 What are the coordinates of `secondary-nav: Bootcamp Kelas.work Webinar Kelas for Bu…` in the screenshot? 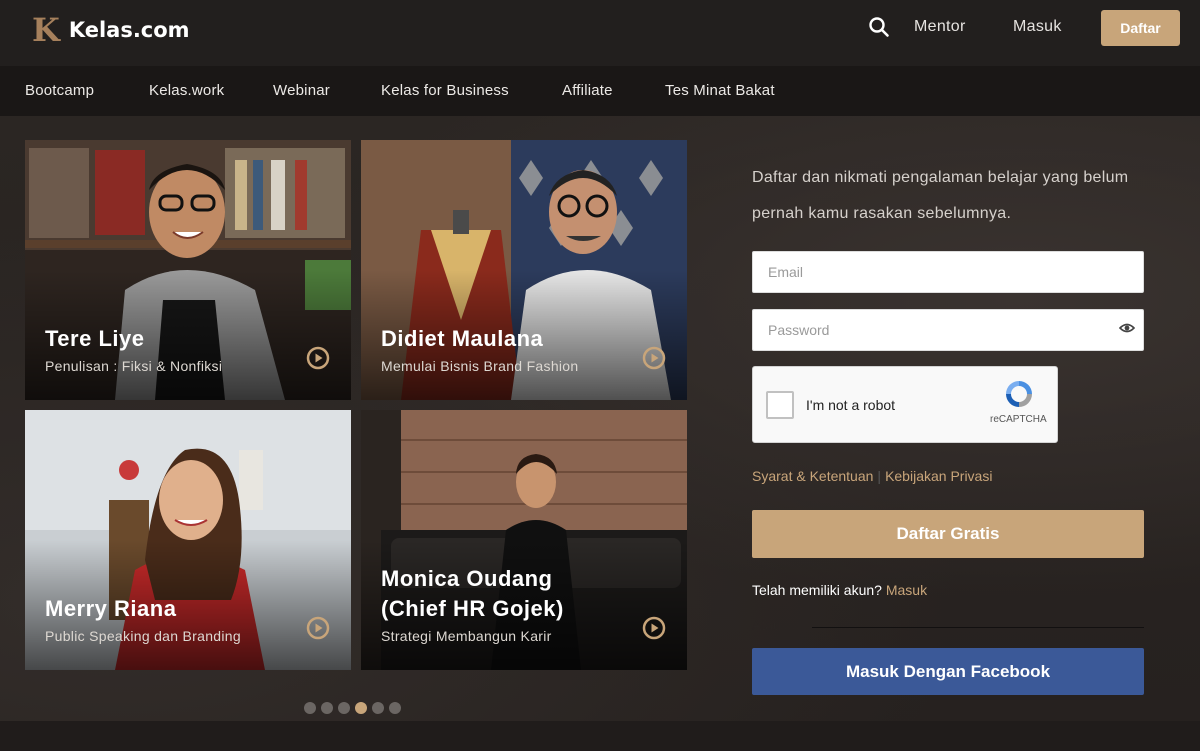 It's located at (600, 91).